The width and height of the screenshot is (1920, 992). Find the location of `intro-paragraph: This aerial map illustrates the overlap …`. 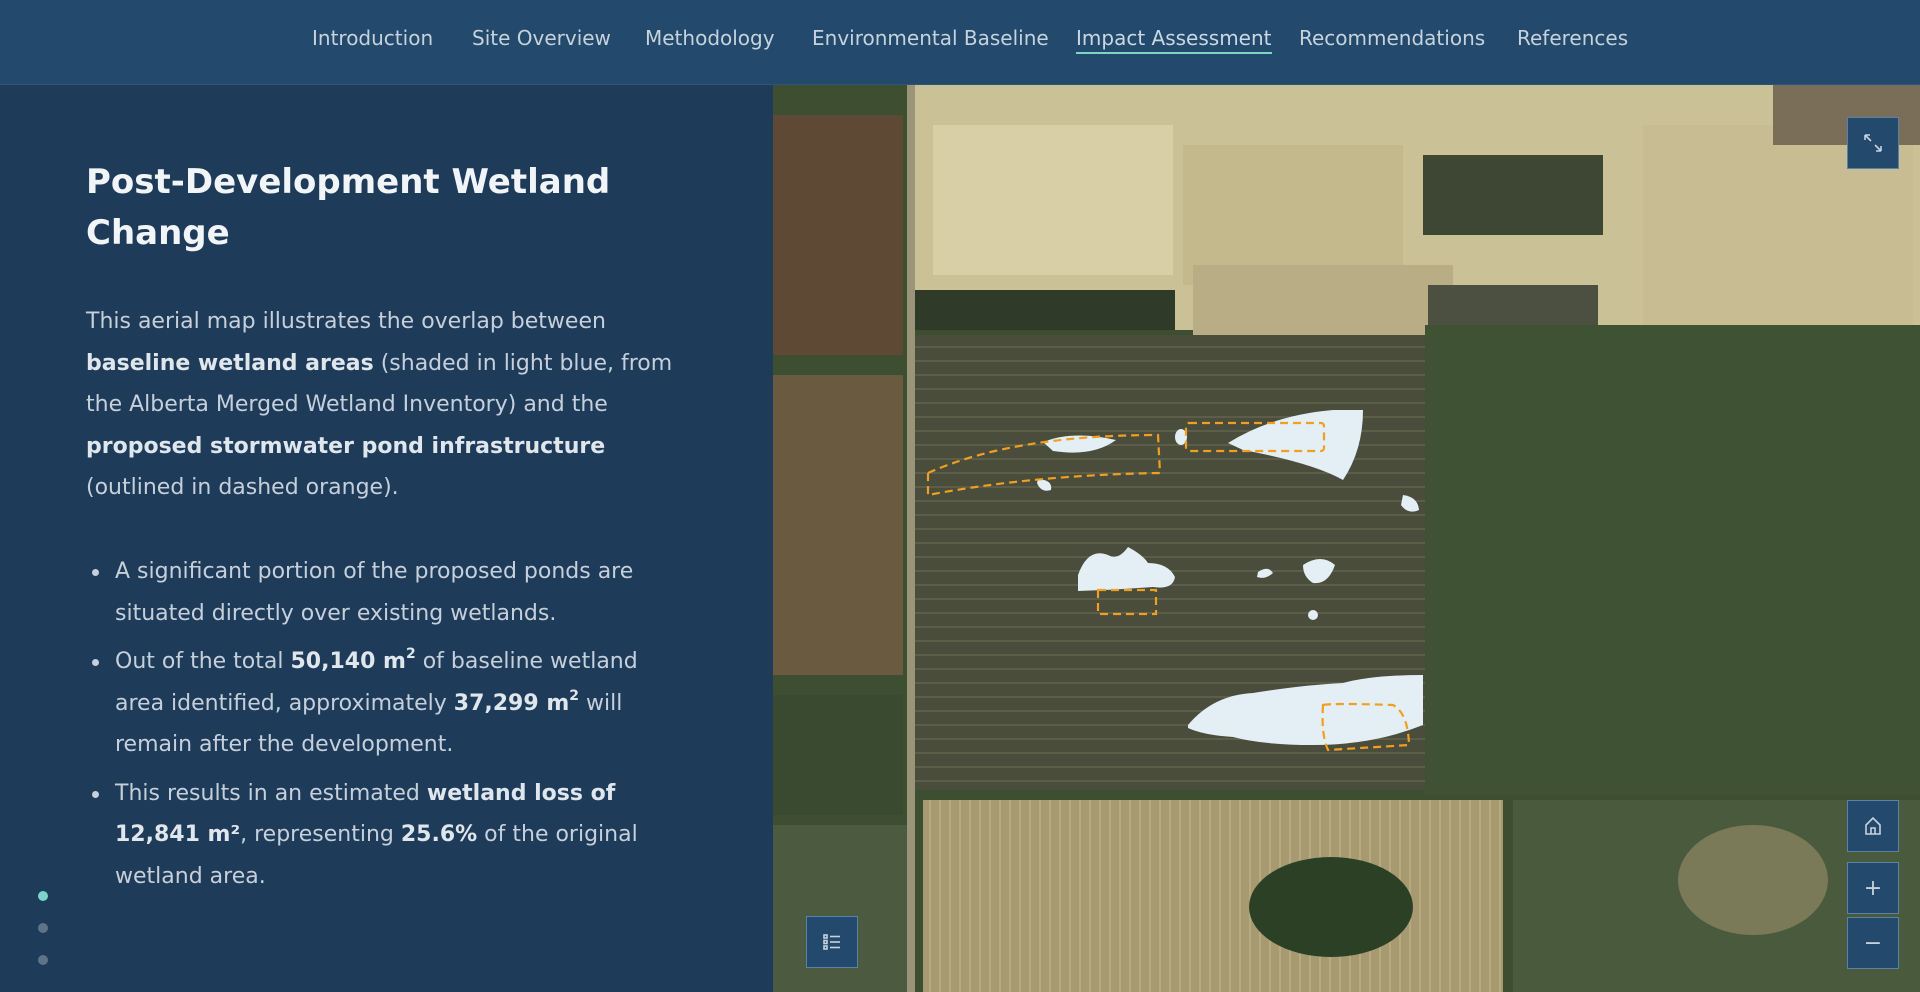

intro-paragraph: This aerial map illustrates the overlap … is located at coordinates (386, 405).